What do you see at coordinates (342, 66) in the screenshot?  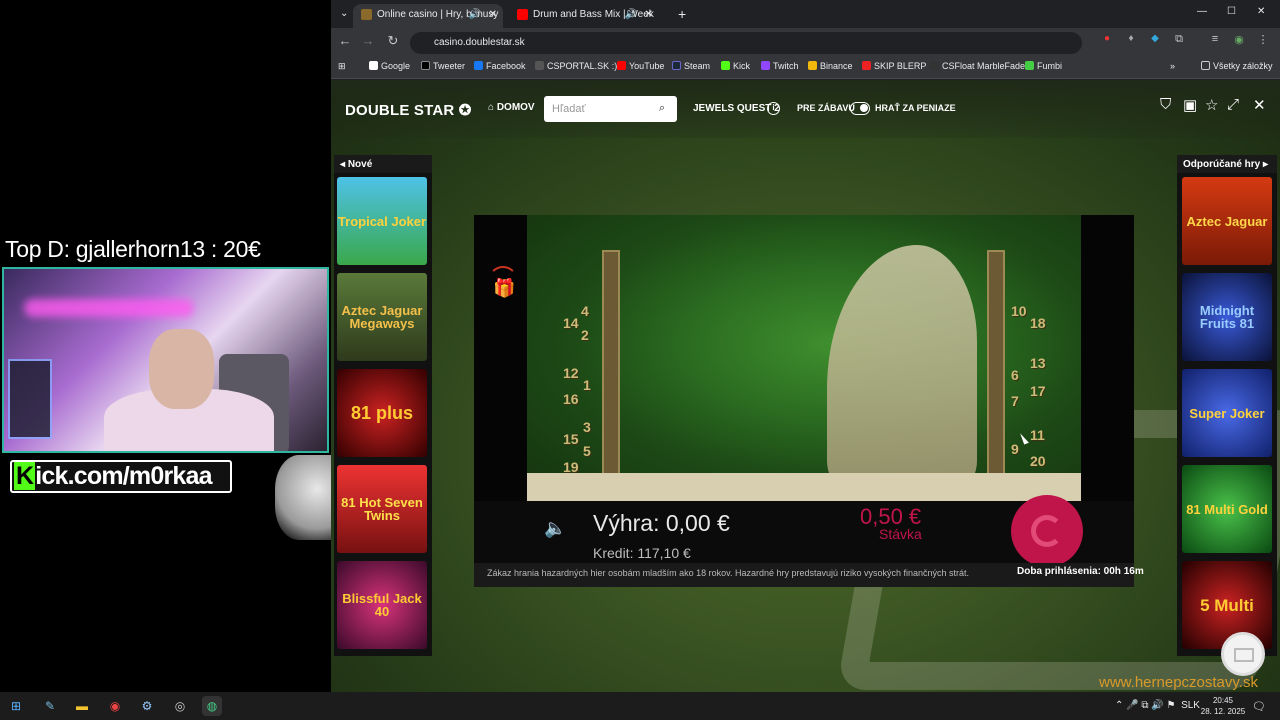 I see `apps-grid-icon: ⊞` at bounding box center [342, 66].